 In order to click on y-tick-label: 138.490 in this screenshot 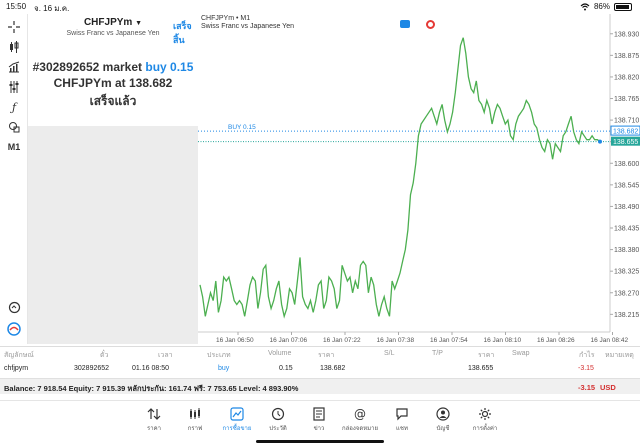, I will do `click(626, 207)`.